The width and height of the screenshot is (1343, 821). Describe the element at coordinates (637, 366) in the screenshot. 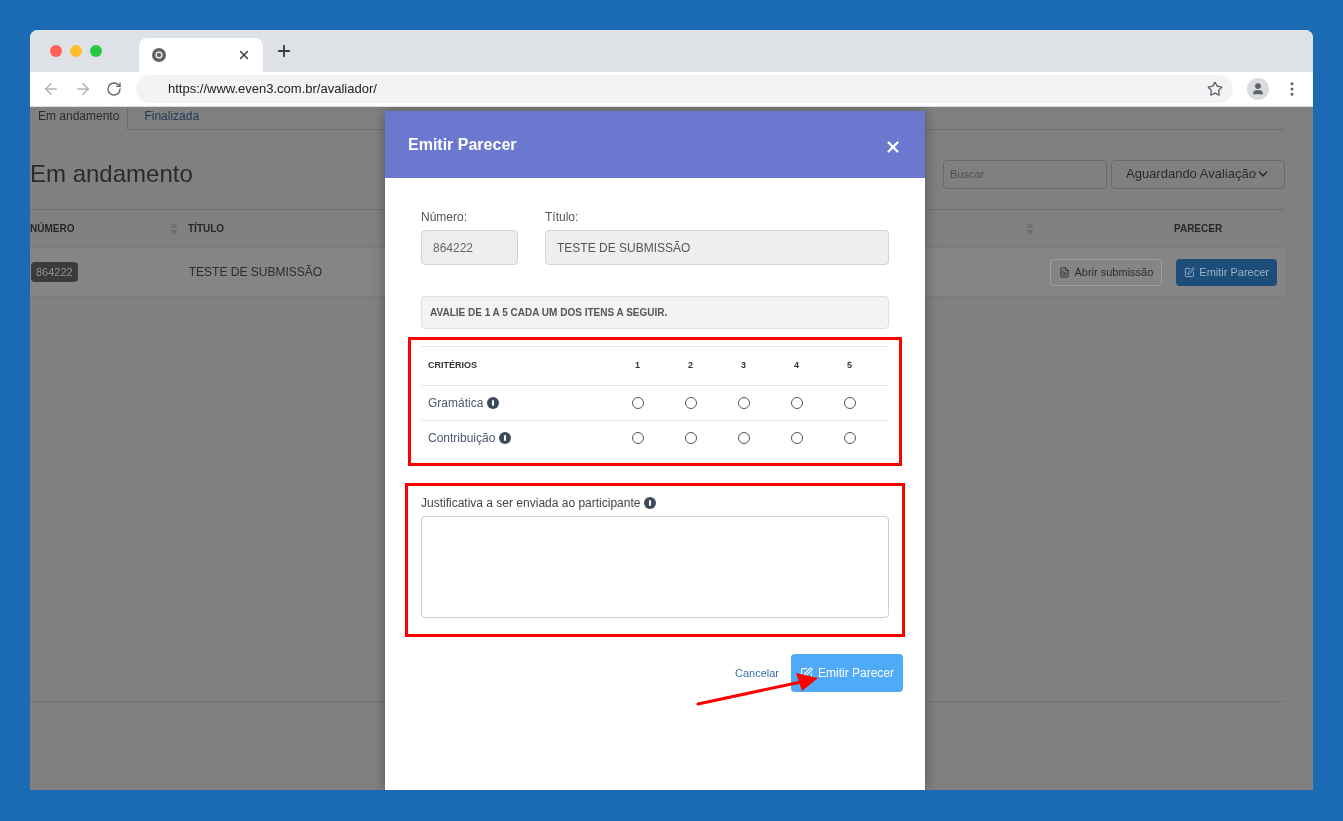

I see `column-header: 1` at that location.